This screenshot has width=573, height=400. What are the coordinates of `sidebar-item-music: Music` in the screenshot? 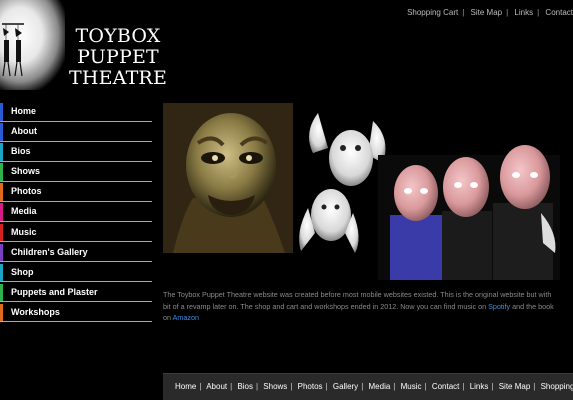 It's located at (76, 233).